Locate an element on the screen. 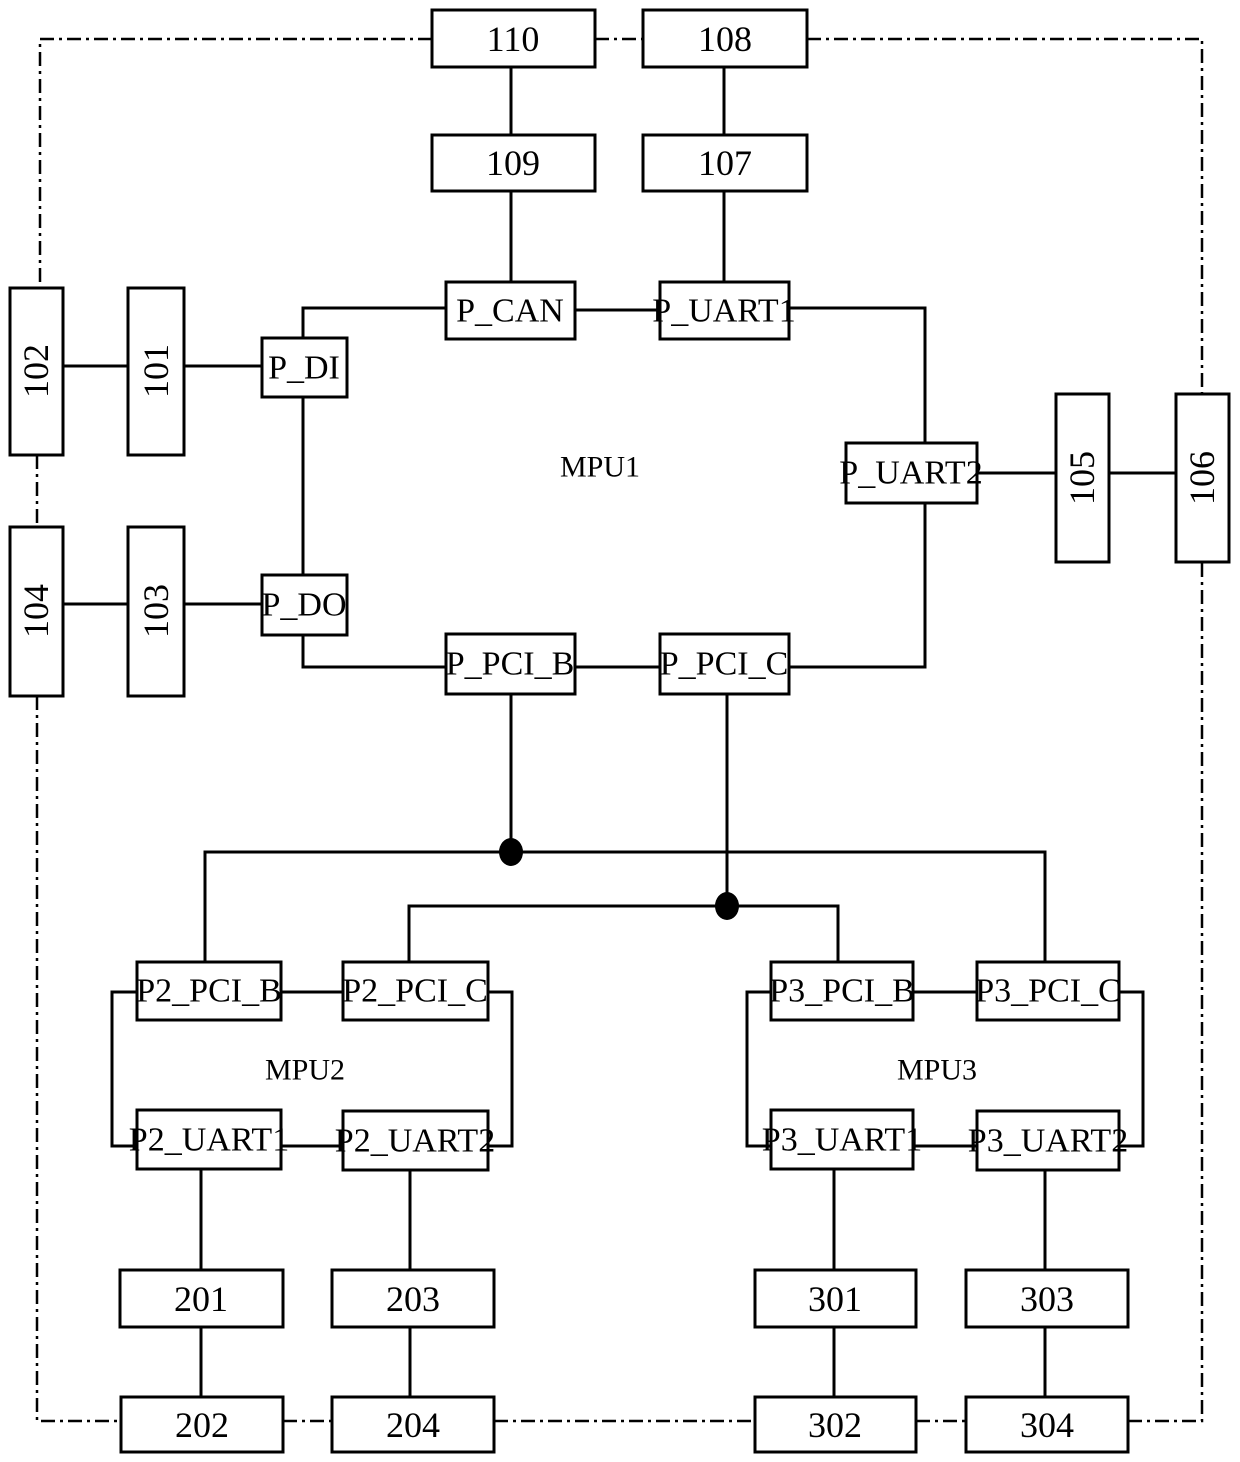 The width and height of the screenshot is (1240, 1462). module-204-label: 204 is located at coordinates (413, 1425).